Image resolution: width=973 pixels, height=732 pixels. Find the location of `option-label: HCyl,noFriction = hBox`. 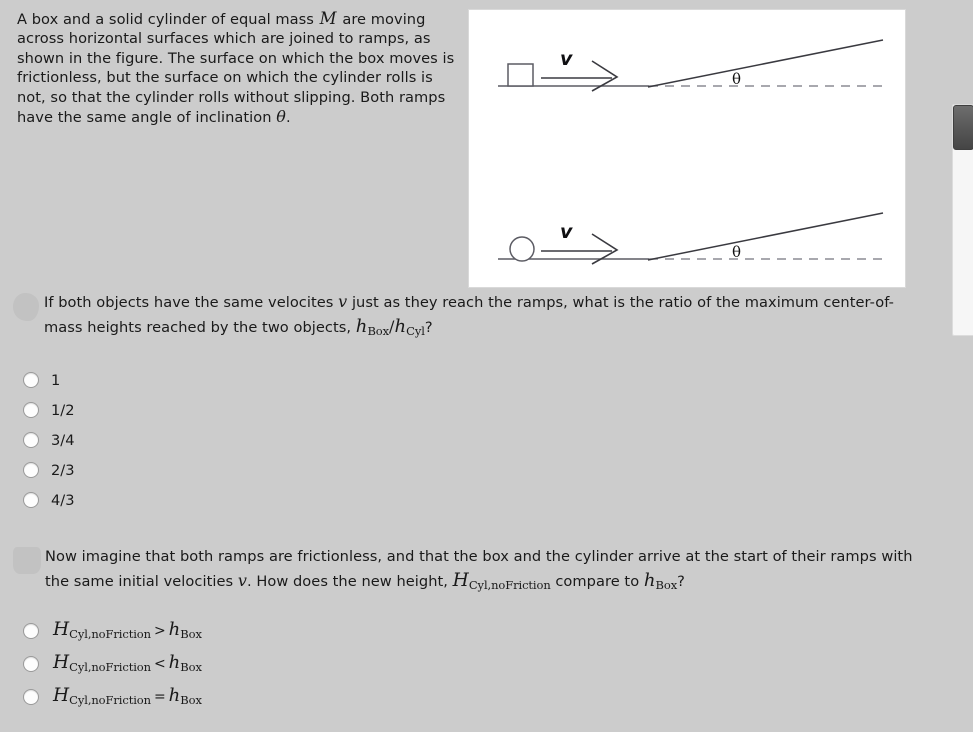

option-label: HCyl,noFriction = hBox is located at coordinates (127, 696).